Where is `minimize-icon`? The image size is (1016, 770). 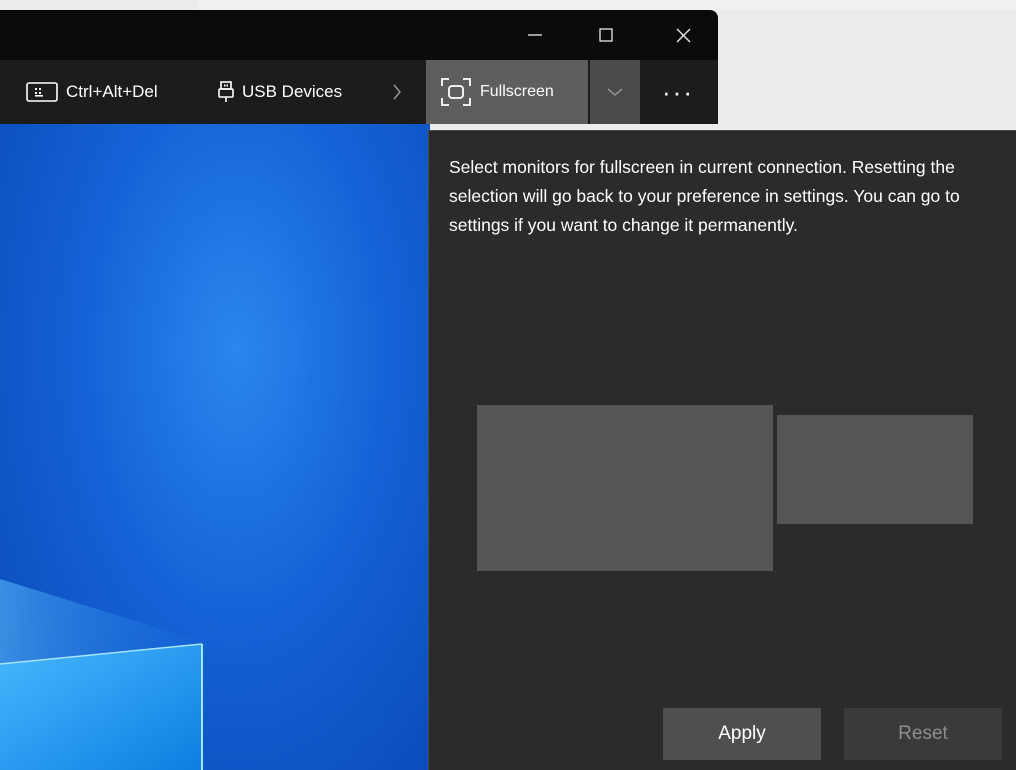 minimize-icon is located at coordinates (535, 35).